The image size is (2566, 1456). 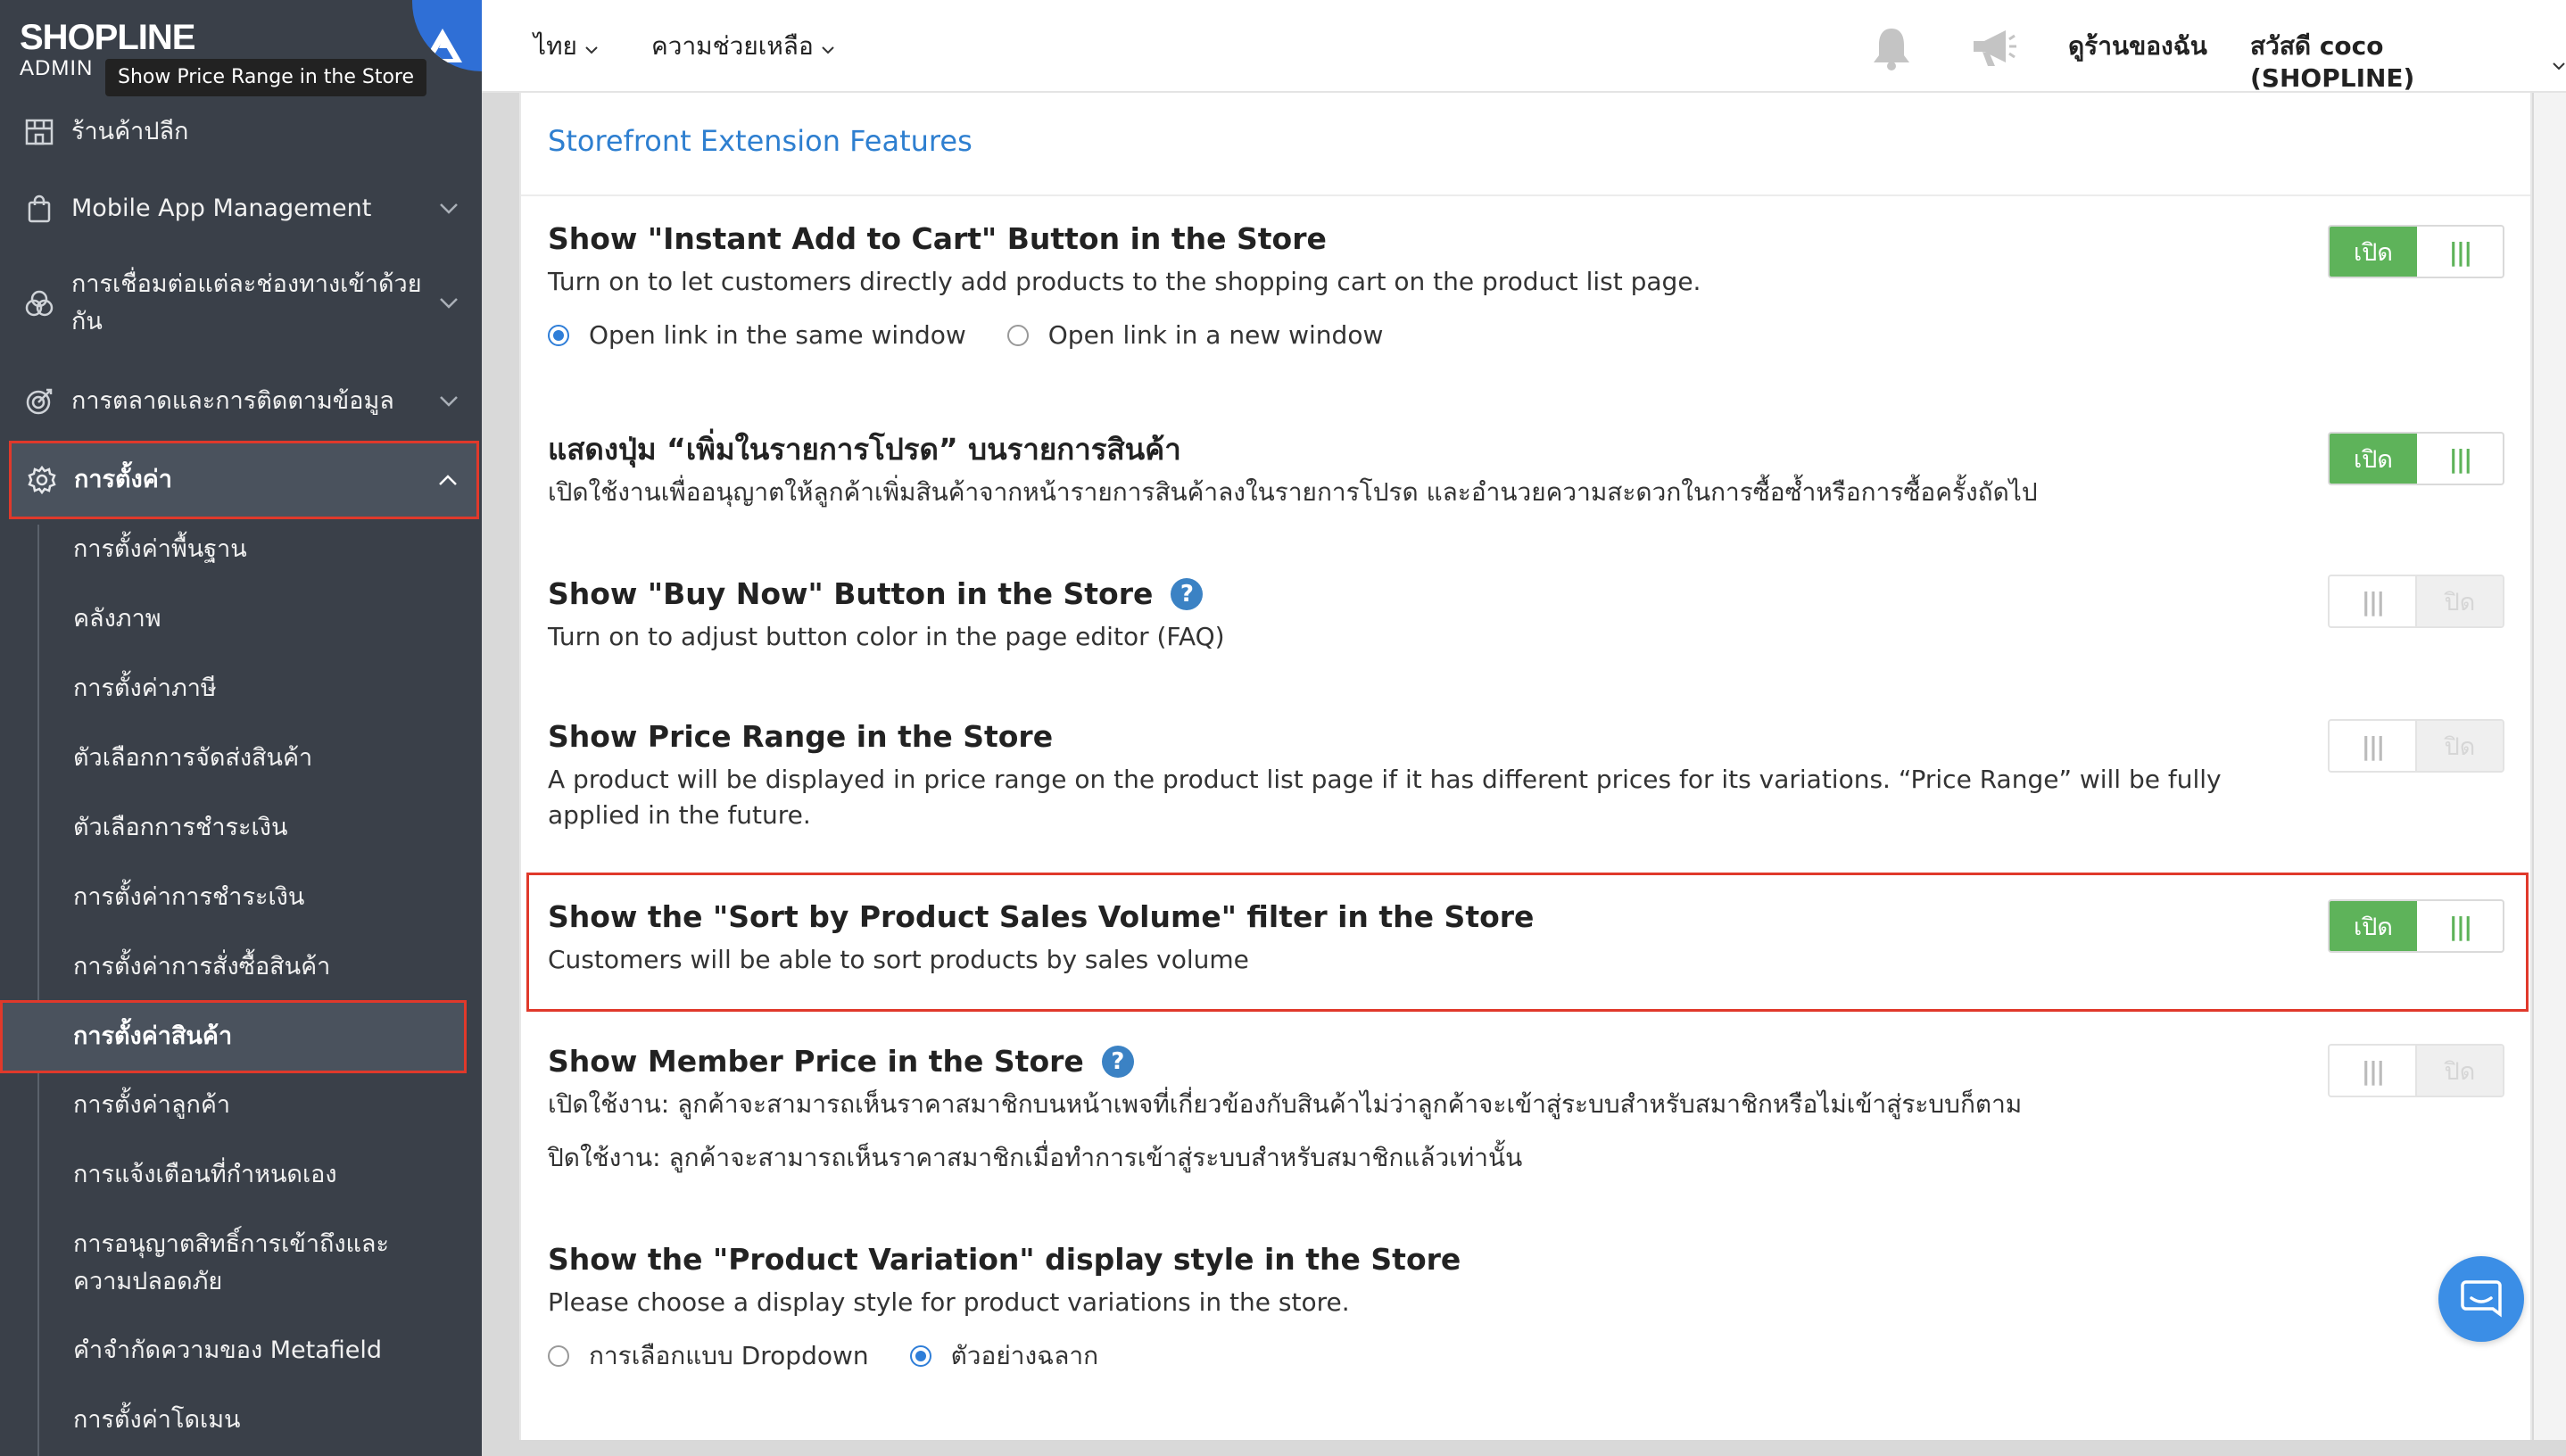 What do you see at coordinates (1435, 594) in the screenshot?
I see `feature-title-row: Show "Buy Now" Button in the Store ?` at bounding box center [1435, 594].